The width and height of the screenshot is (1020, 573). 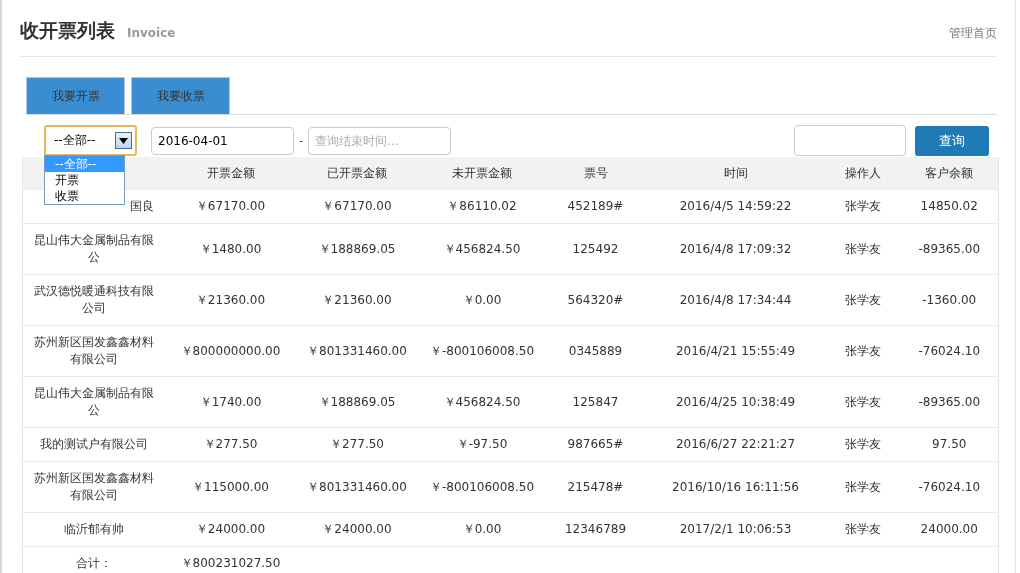 I want to click on search-button: 查询, so click(x=952, y=140).